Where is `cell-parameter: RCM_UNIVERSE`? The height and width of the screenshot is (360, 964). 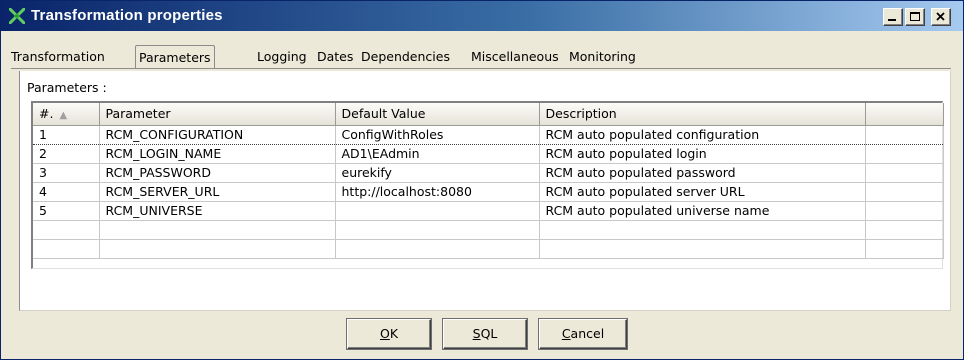
cell-parameter: RCM_UNIVERSE is located at coordinates (217, 211).